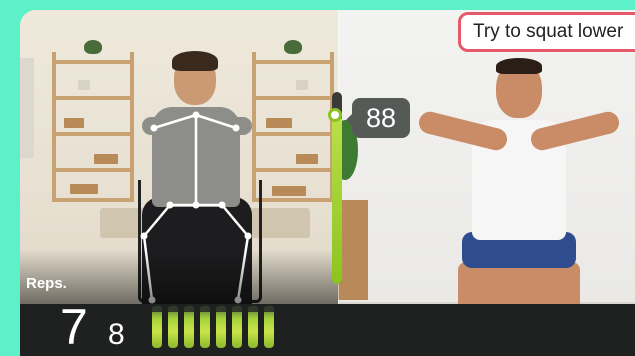 The image size is (635, 356). What do you see at coordinates (46, 283) in the screenshot?
I see `reps-label: Reps.` at bounding box center [46, 283].